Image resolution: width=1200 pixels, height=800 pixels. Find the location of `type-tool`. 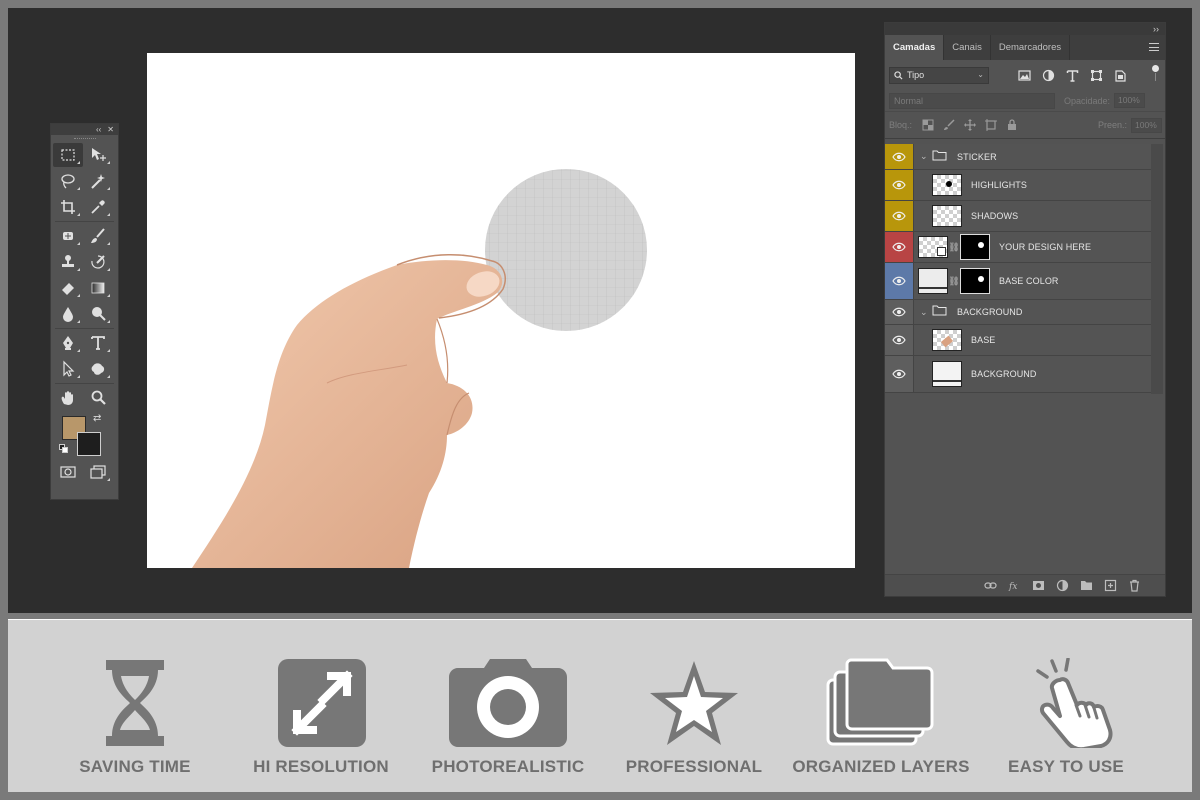

type-tool is located at coordinates (98, 343).